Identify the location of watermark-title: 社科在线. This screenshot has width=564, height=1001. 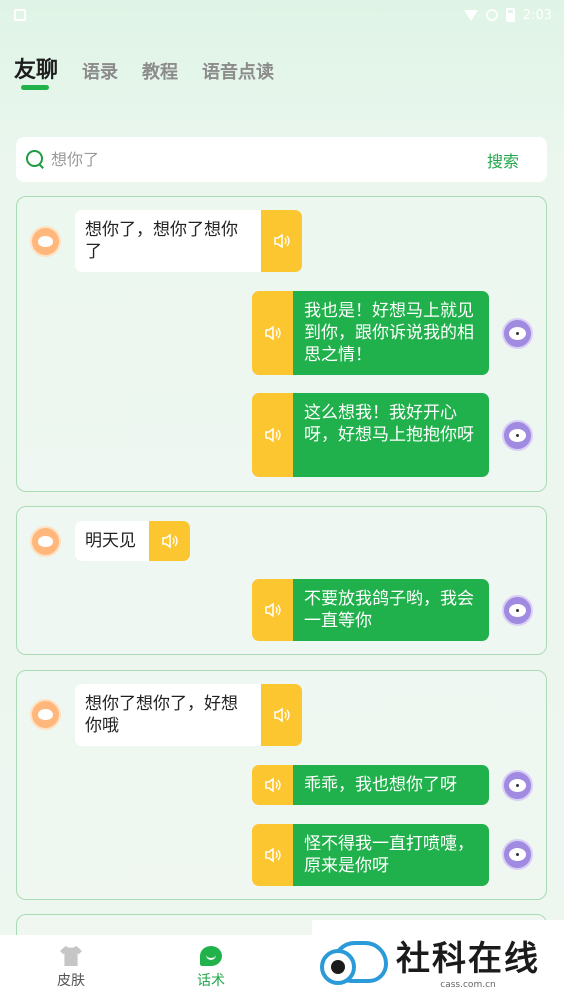
(468, 959).